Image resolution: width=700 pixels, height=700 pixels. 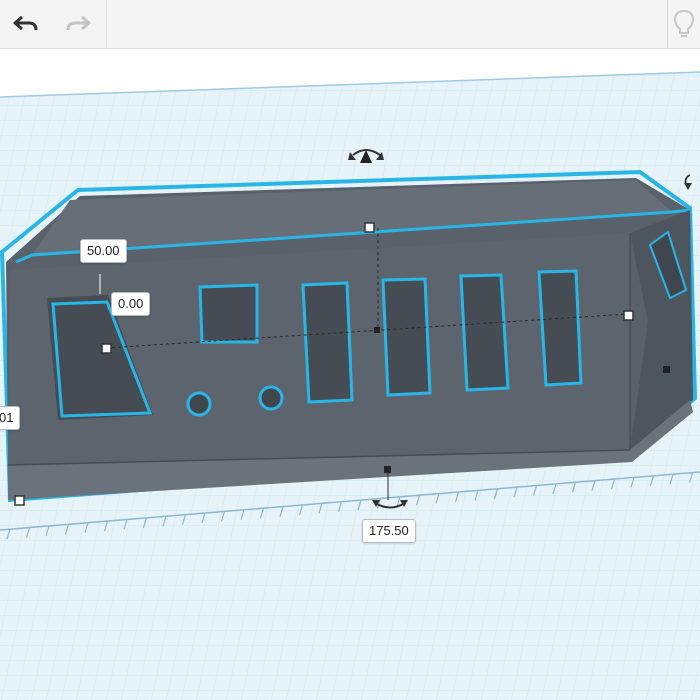 What do you see at coordinates (106, 24) in the screenshot?
I see `toolbar-divider` at bounding box center [106, 24].